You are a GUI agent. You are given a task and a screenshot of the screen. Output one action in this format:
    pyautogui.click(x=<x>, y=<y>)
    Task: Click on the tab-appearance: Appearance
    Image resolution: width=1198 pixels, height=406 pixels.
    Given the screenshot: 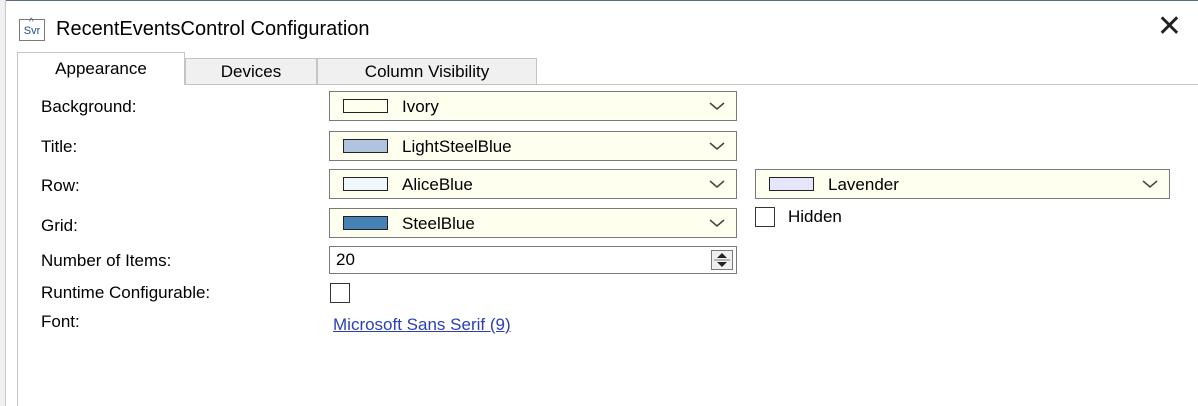 What is the action you would take?
    pyautogui.click(x=101, y=68)
    